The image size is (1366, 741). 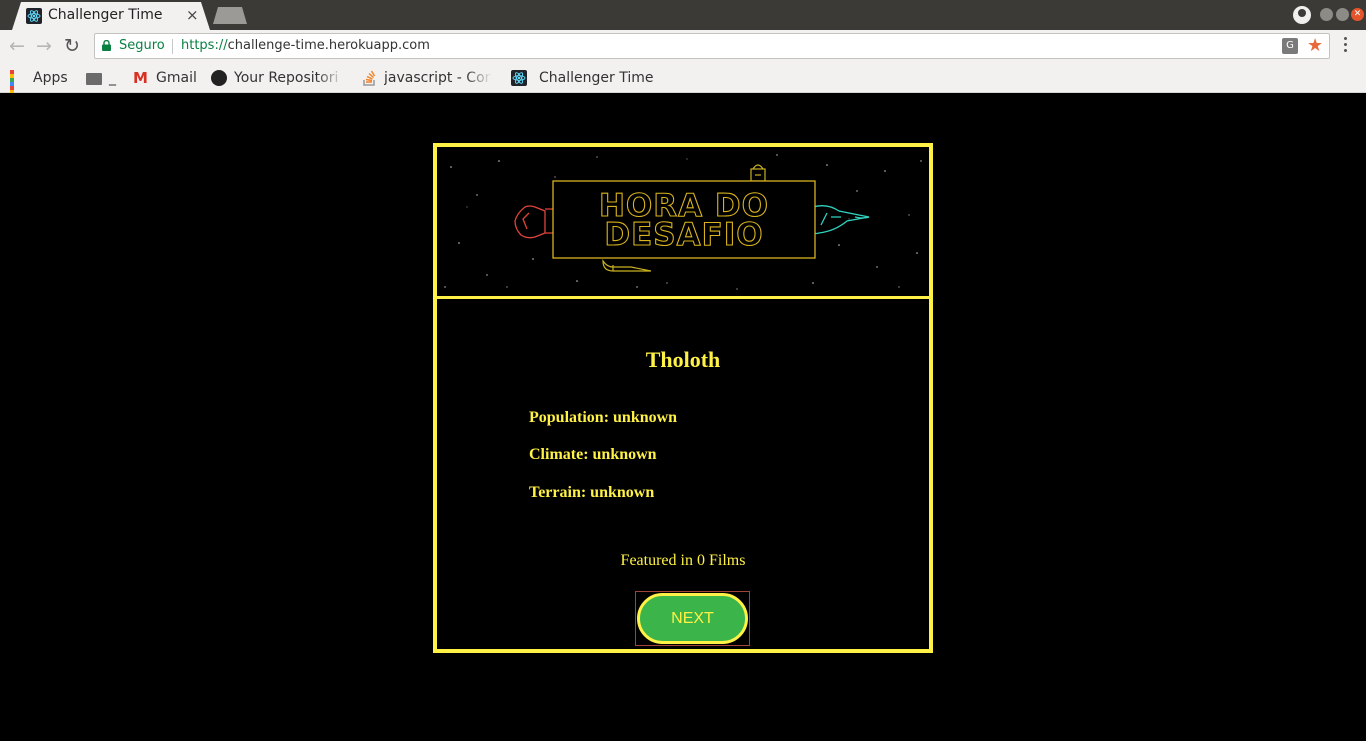 I want to click on stackoverflow-icon, so click(x=369, y=78).